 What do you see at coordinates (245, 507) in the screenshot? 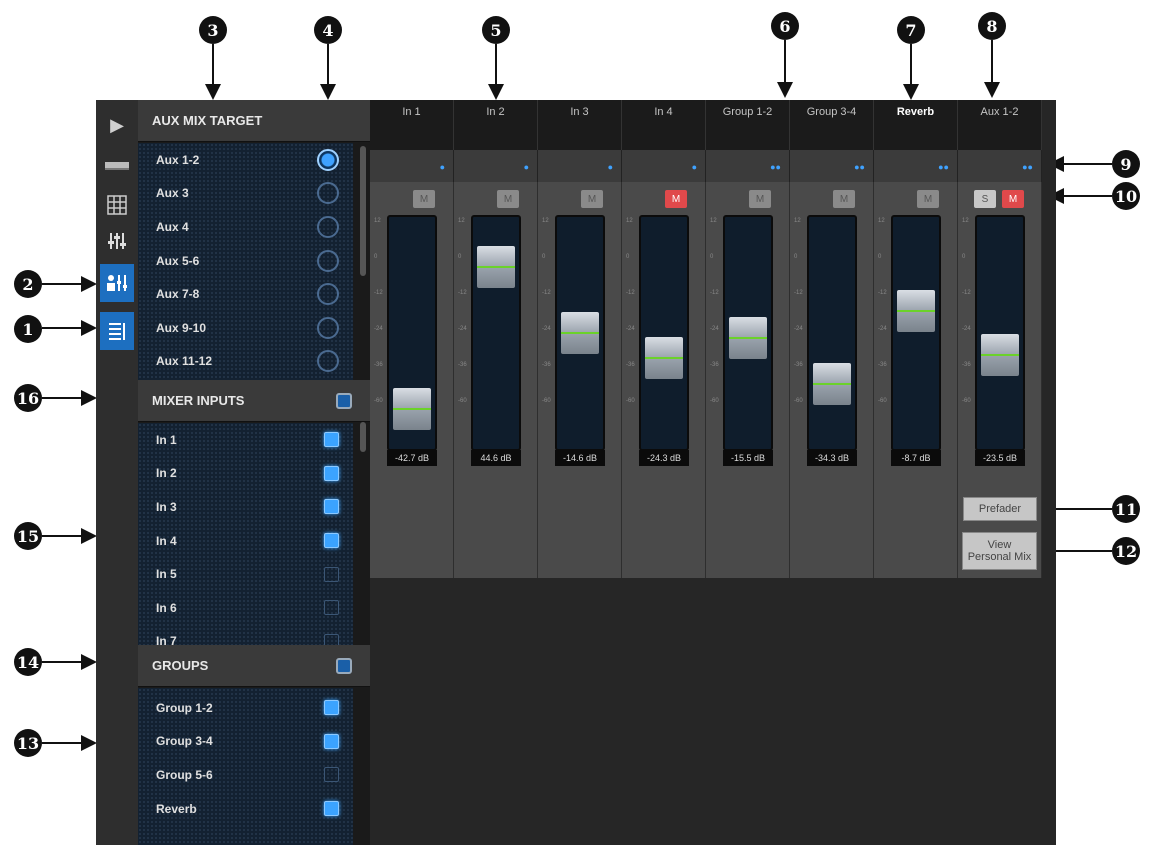
I see `mixer-input-row: In 3` at bounding box center [245, 507].